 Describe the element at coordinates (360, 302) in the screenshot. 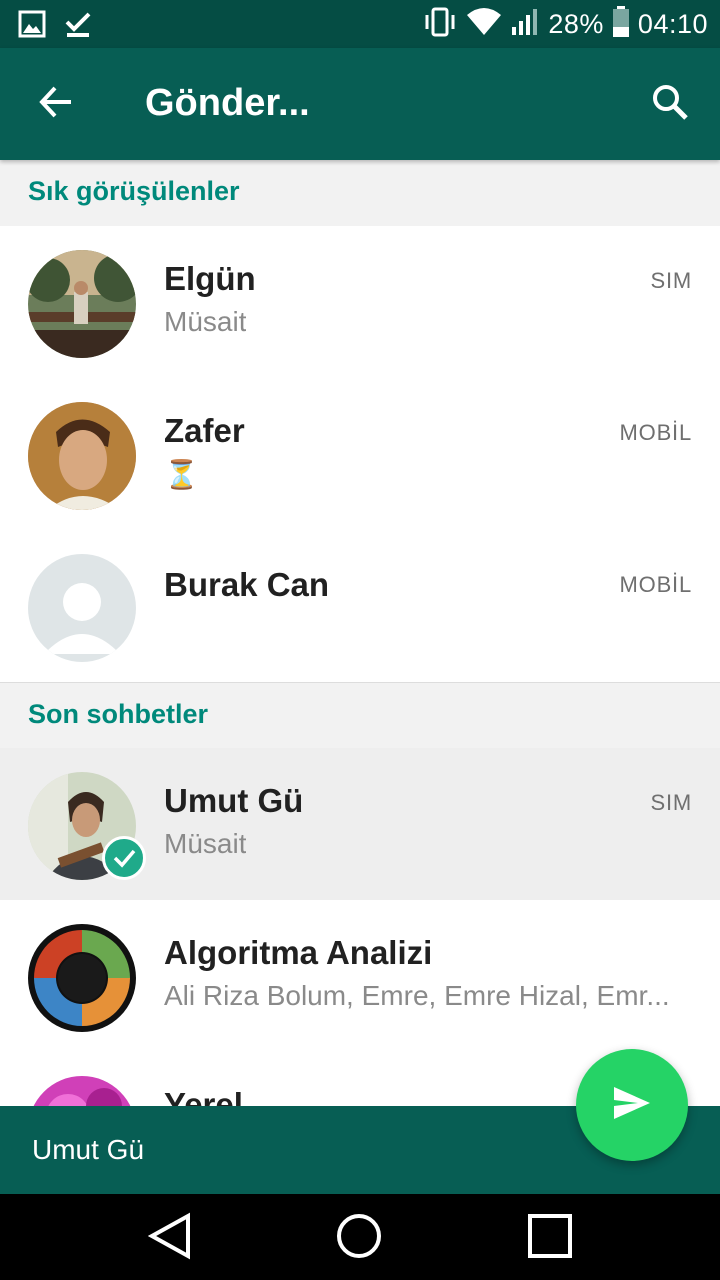

I see `contact-row-elgun: Elgün Müsait SIM` at that location.